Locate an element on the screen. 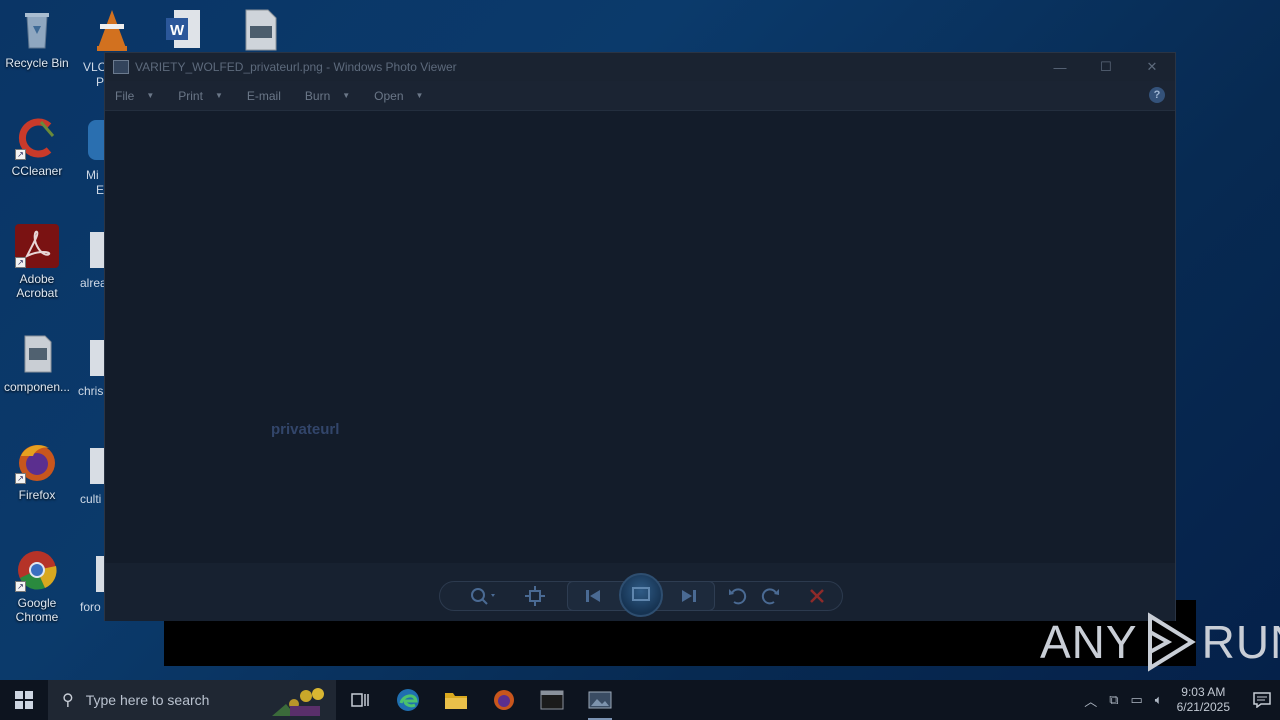 This screenshot has height=720, width=1280. desktop-icon-label: Recycle Bin is located at coordinates (37, 63).